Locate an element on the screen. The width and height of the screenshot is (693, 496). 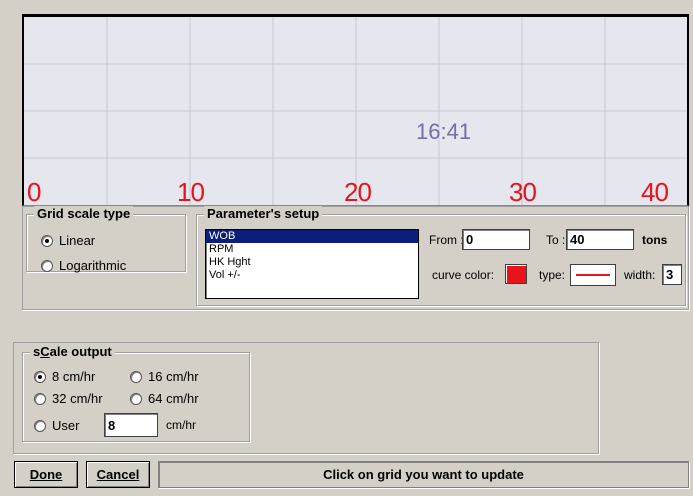
parameter-listbox: WOB RPM HK Hght Vol +/- is located at coordinates (312, 264).